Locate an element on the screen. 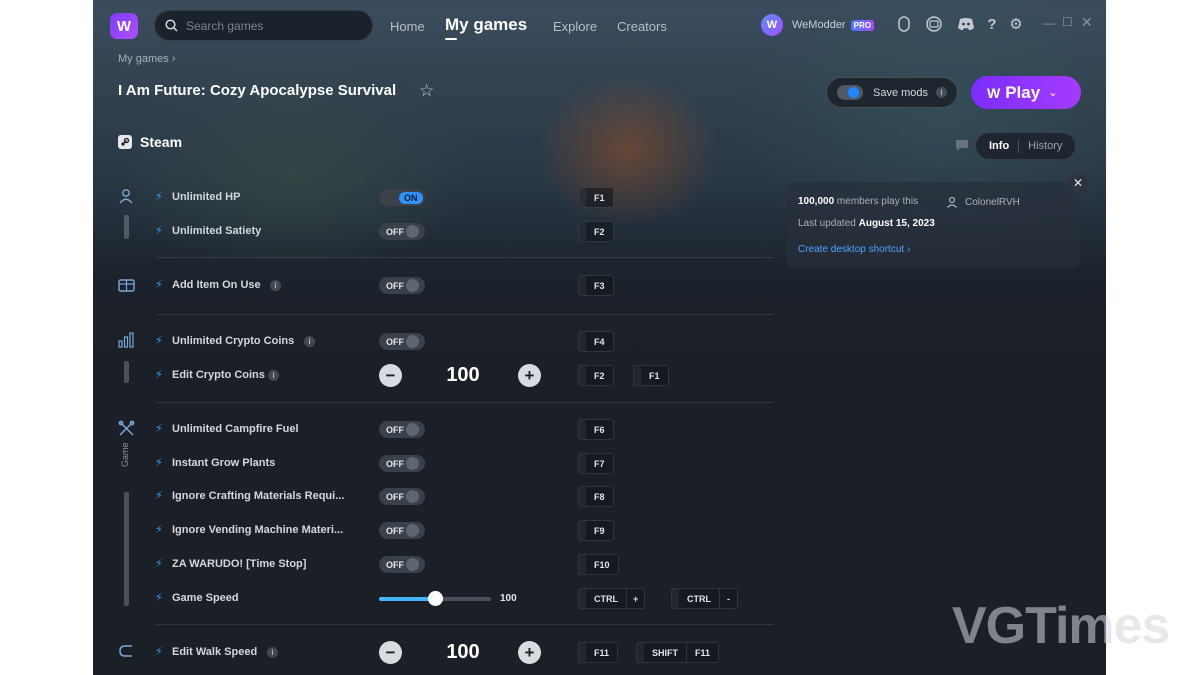 This screenshot has height=675, width=1200. hotkey-button: F7 is located at coordinates (596, 463).